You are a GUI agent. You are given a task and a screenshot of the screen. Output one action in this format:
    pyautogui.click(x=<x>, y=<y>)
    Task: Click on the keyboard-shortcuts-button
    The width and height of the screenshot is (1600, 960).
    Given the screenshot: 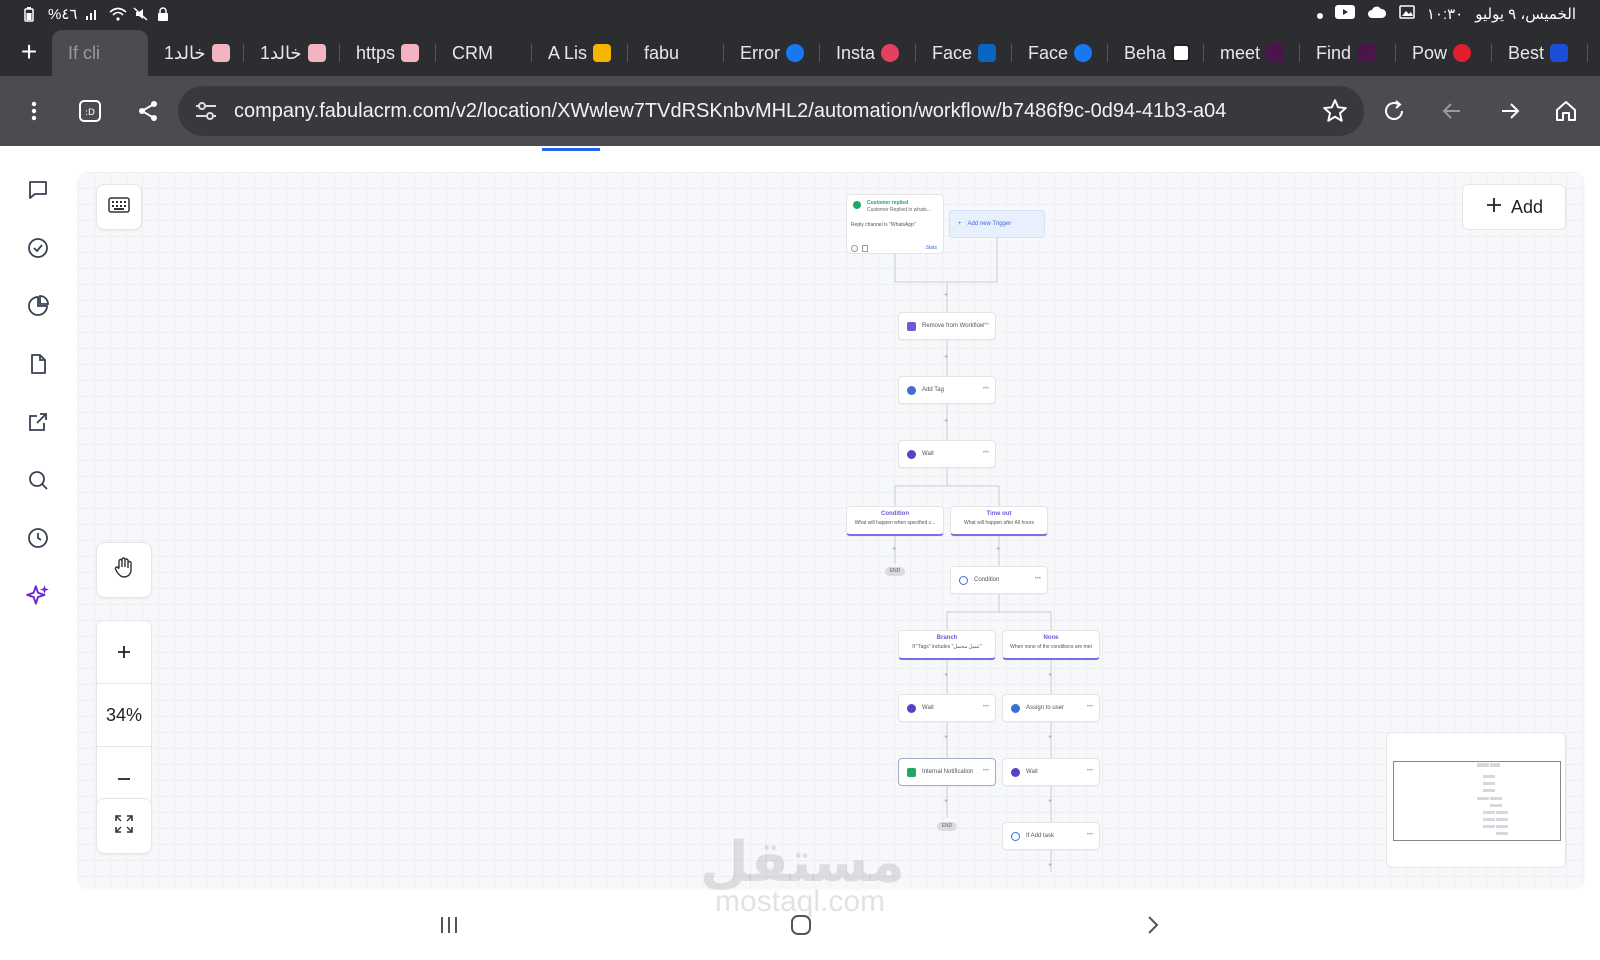 What is the action you would take?
    pyautogui.click(x=119, y=207)
    